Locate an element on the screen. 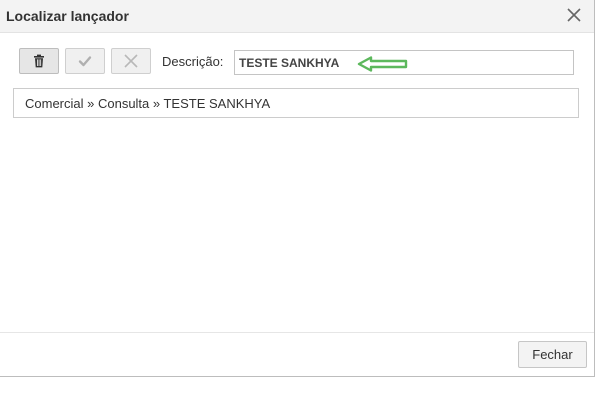 The width and height of the screenshot is (597, 396). trash-icon is located at coordinates (39, 61).